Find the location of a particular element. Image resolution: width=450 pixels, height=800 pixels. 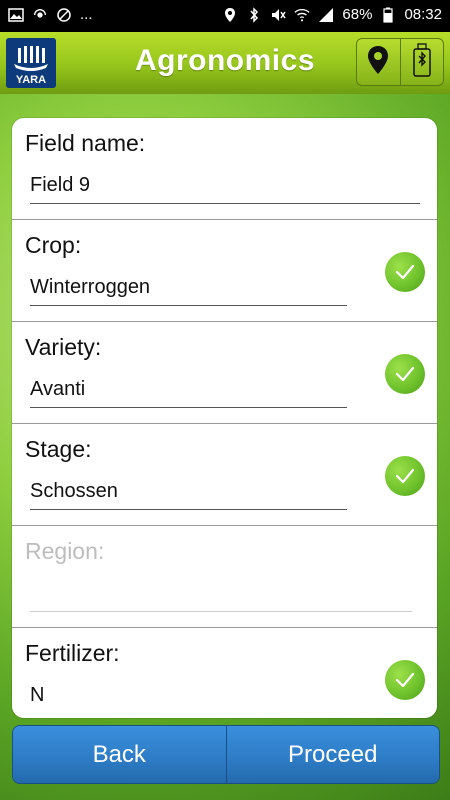

cast-icon is located at coordinates (40, 15).